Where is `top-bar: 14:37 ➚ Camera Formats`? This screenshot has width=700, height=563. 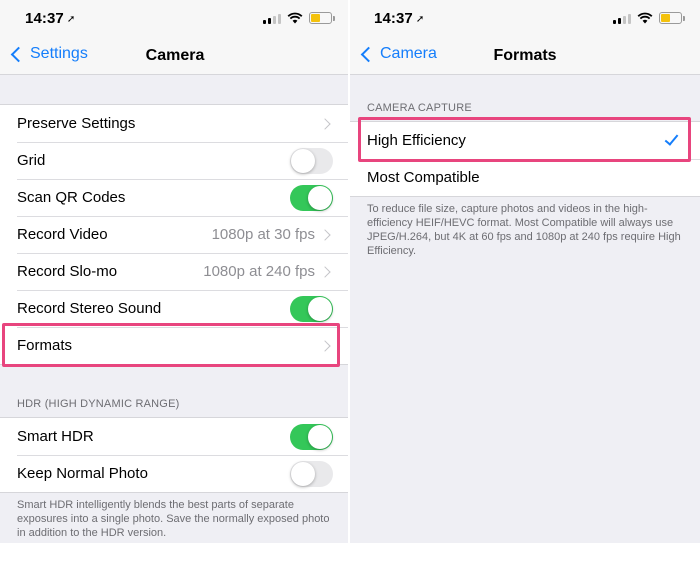
top-bar: 14:37 ➚ Camera Formats is located at coordinates (525, 37).